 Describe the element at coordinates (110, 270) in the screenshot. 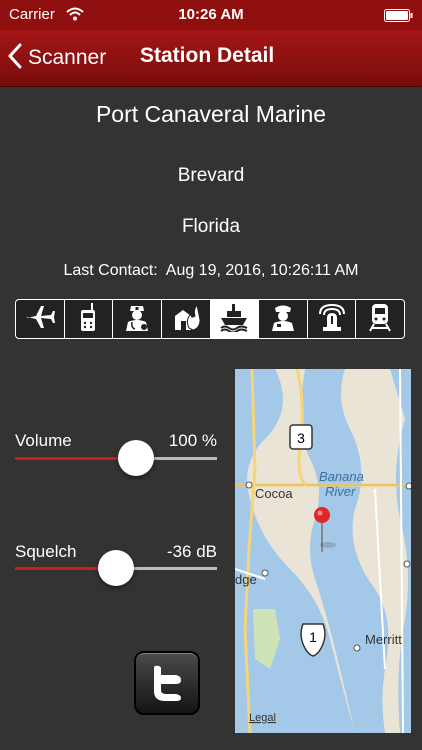

I see `last-contact-label: Last Contact:` at that location.